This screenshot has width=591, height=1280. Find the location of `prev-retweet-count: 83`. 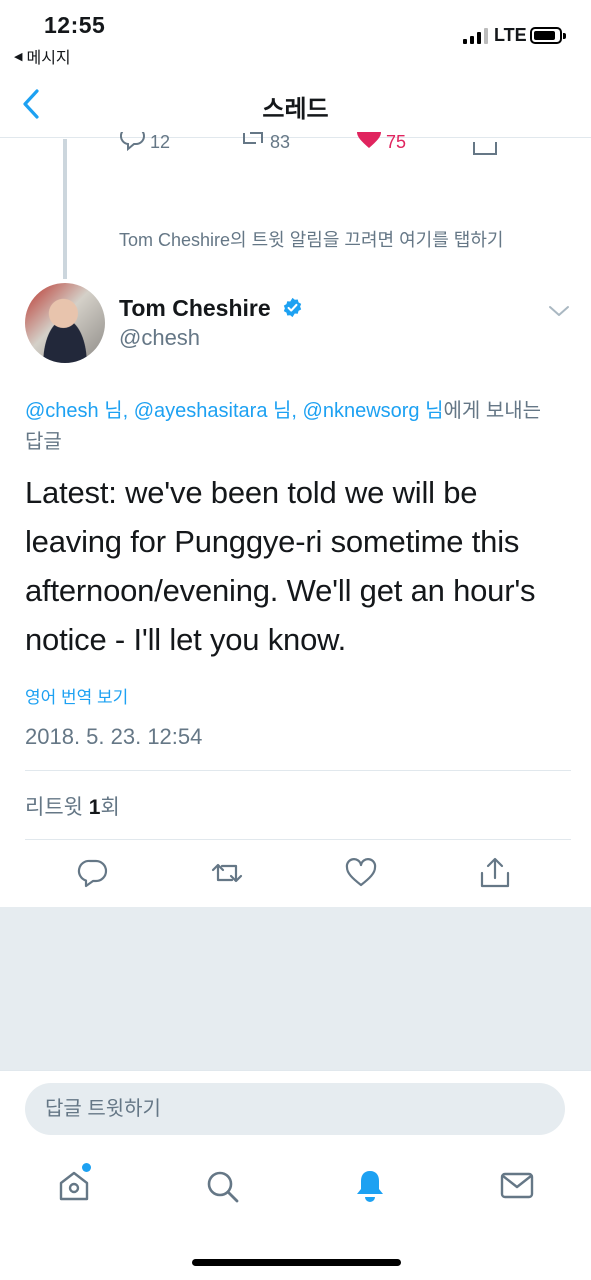

prev-retweet-count: 83 is located at coordinates (280, 142).